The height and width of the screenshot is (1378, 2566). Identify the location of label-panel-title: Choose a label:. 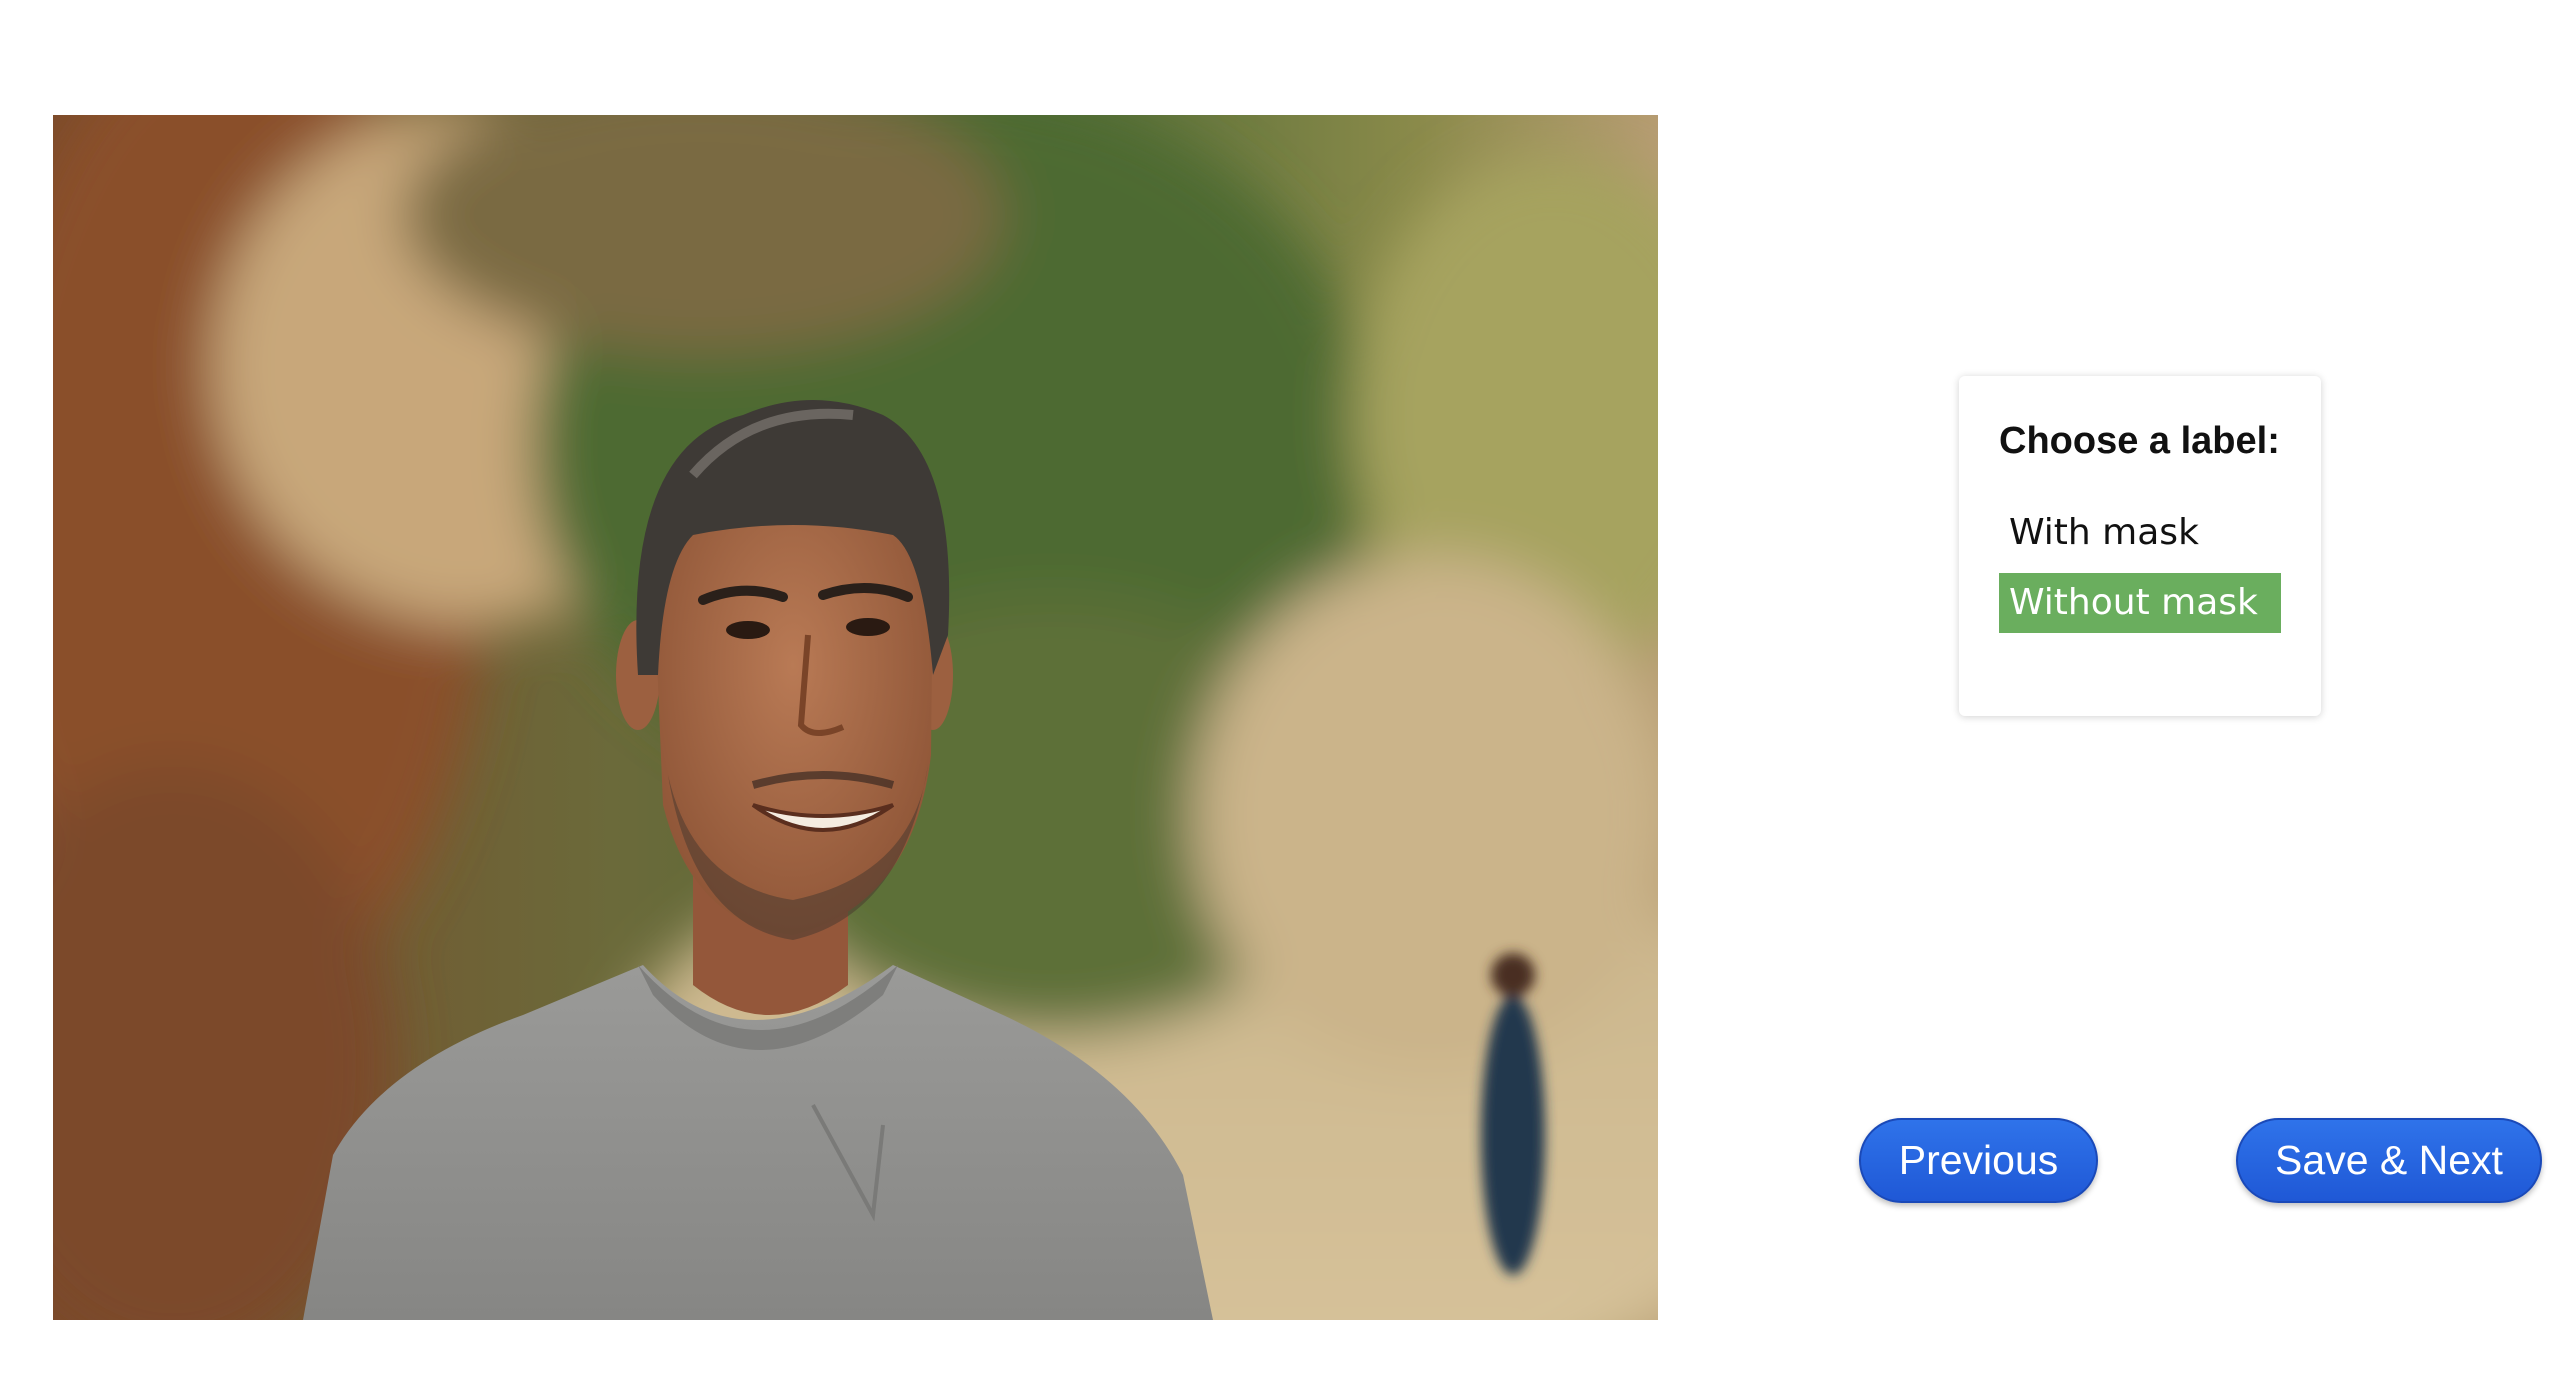
(2139, 441).